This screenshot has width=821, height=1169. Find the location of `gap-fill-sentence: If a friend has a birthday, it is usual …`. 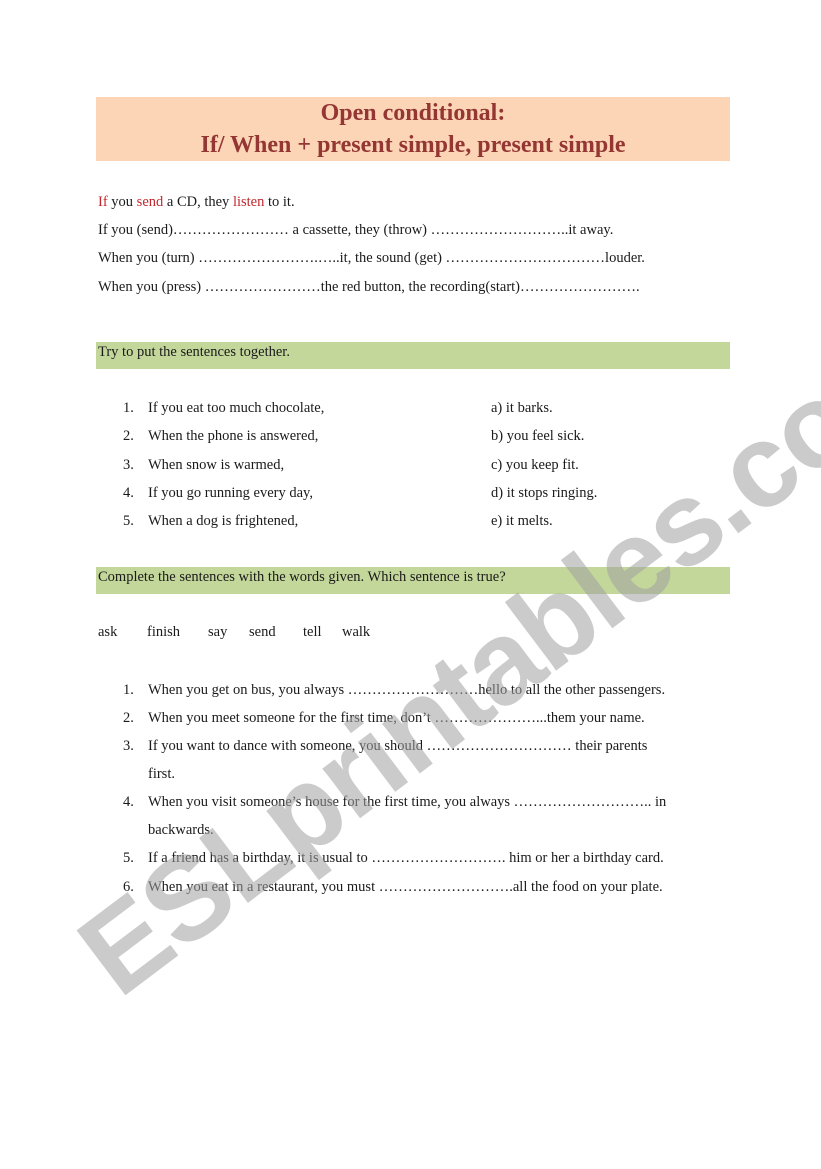

gap-fill-sentence: If a friend has a birthday, it is usual … is located at coordinates (406, 858).